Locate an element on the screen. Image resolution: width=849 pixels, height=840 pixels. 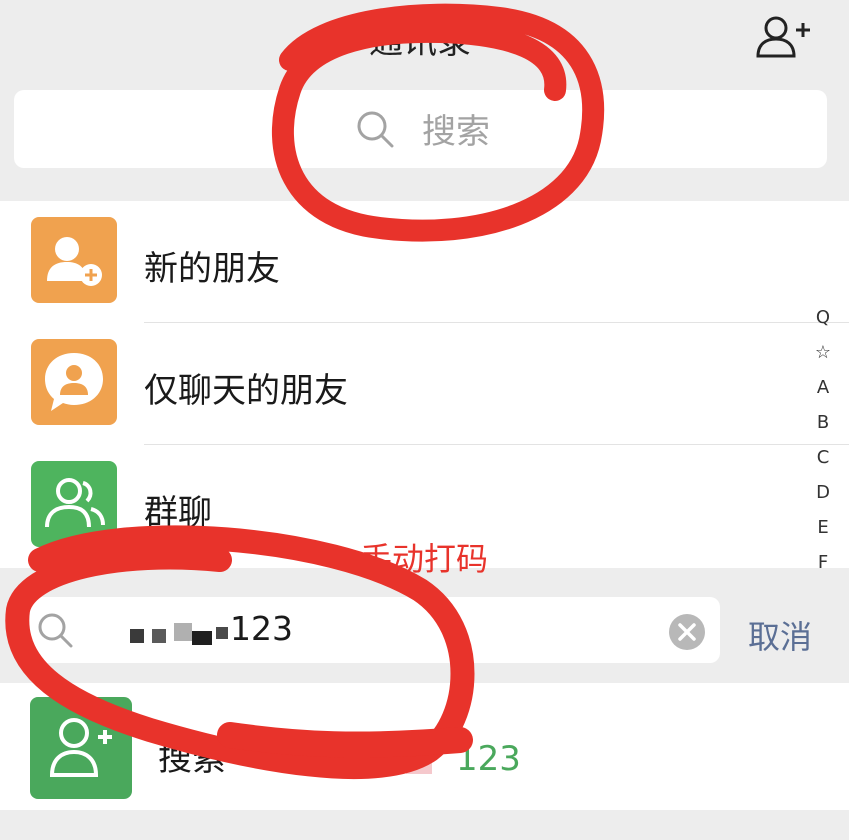
index-c: C is located at coordinates (823, 457).